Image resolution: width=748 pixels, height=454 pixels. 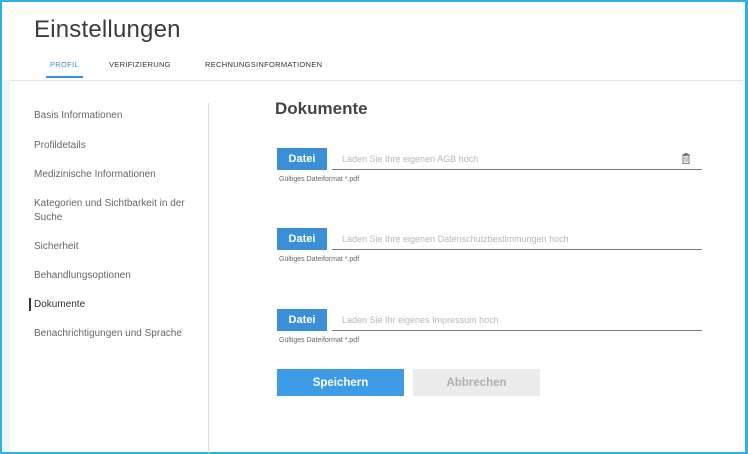 What do you see at coordinates (64, 69) in the screenshot?
I see `tab-profil: PROFIL` at bounding box center [64, 69].